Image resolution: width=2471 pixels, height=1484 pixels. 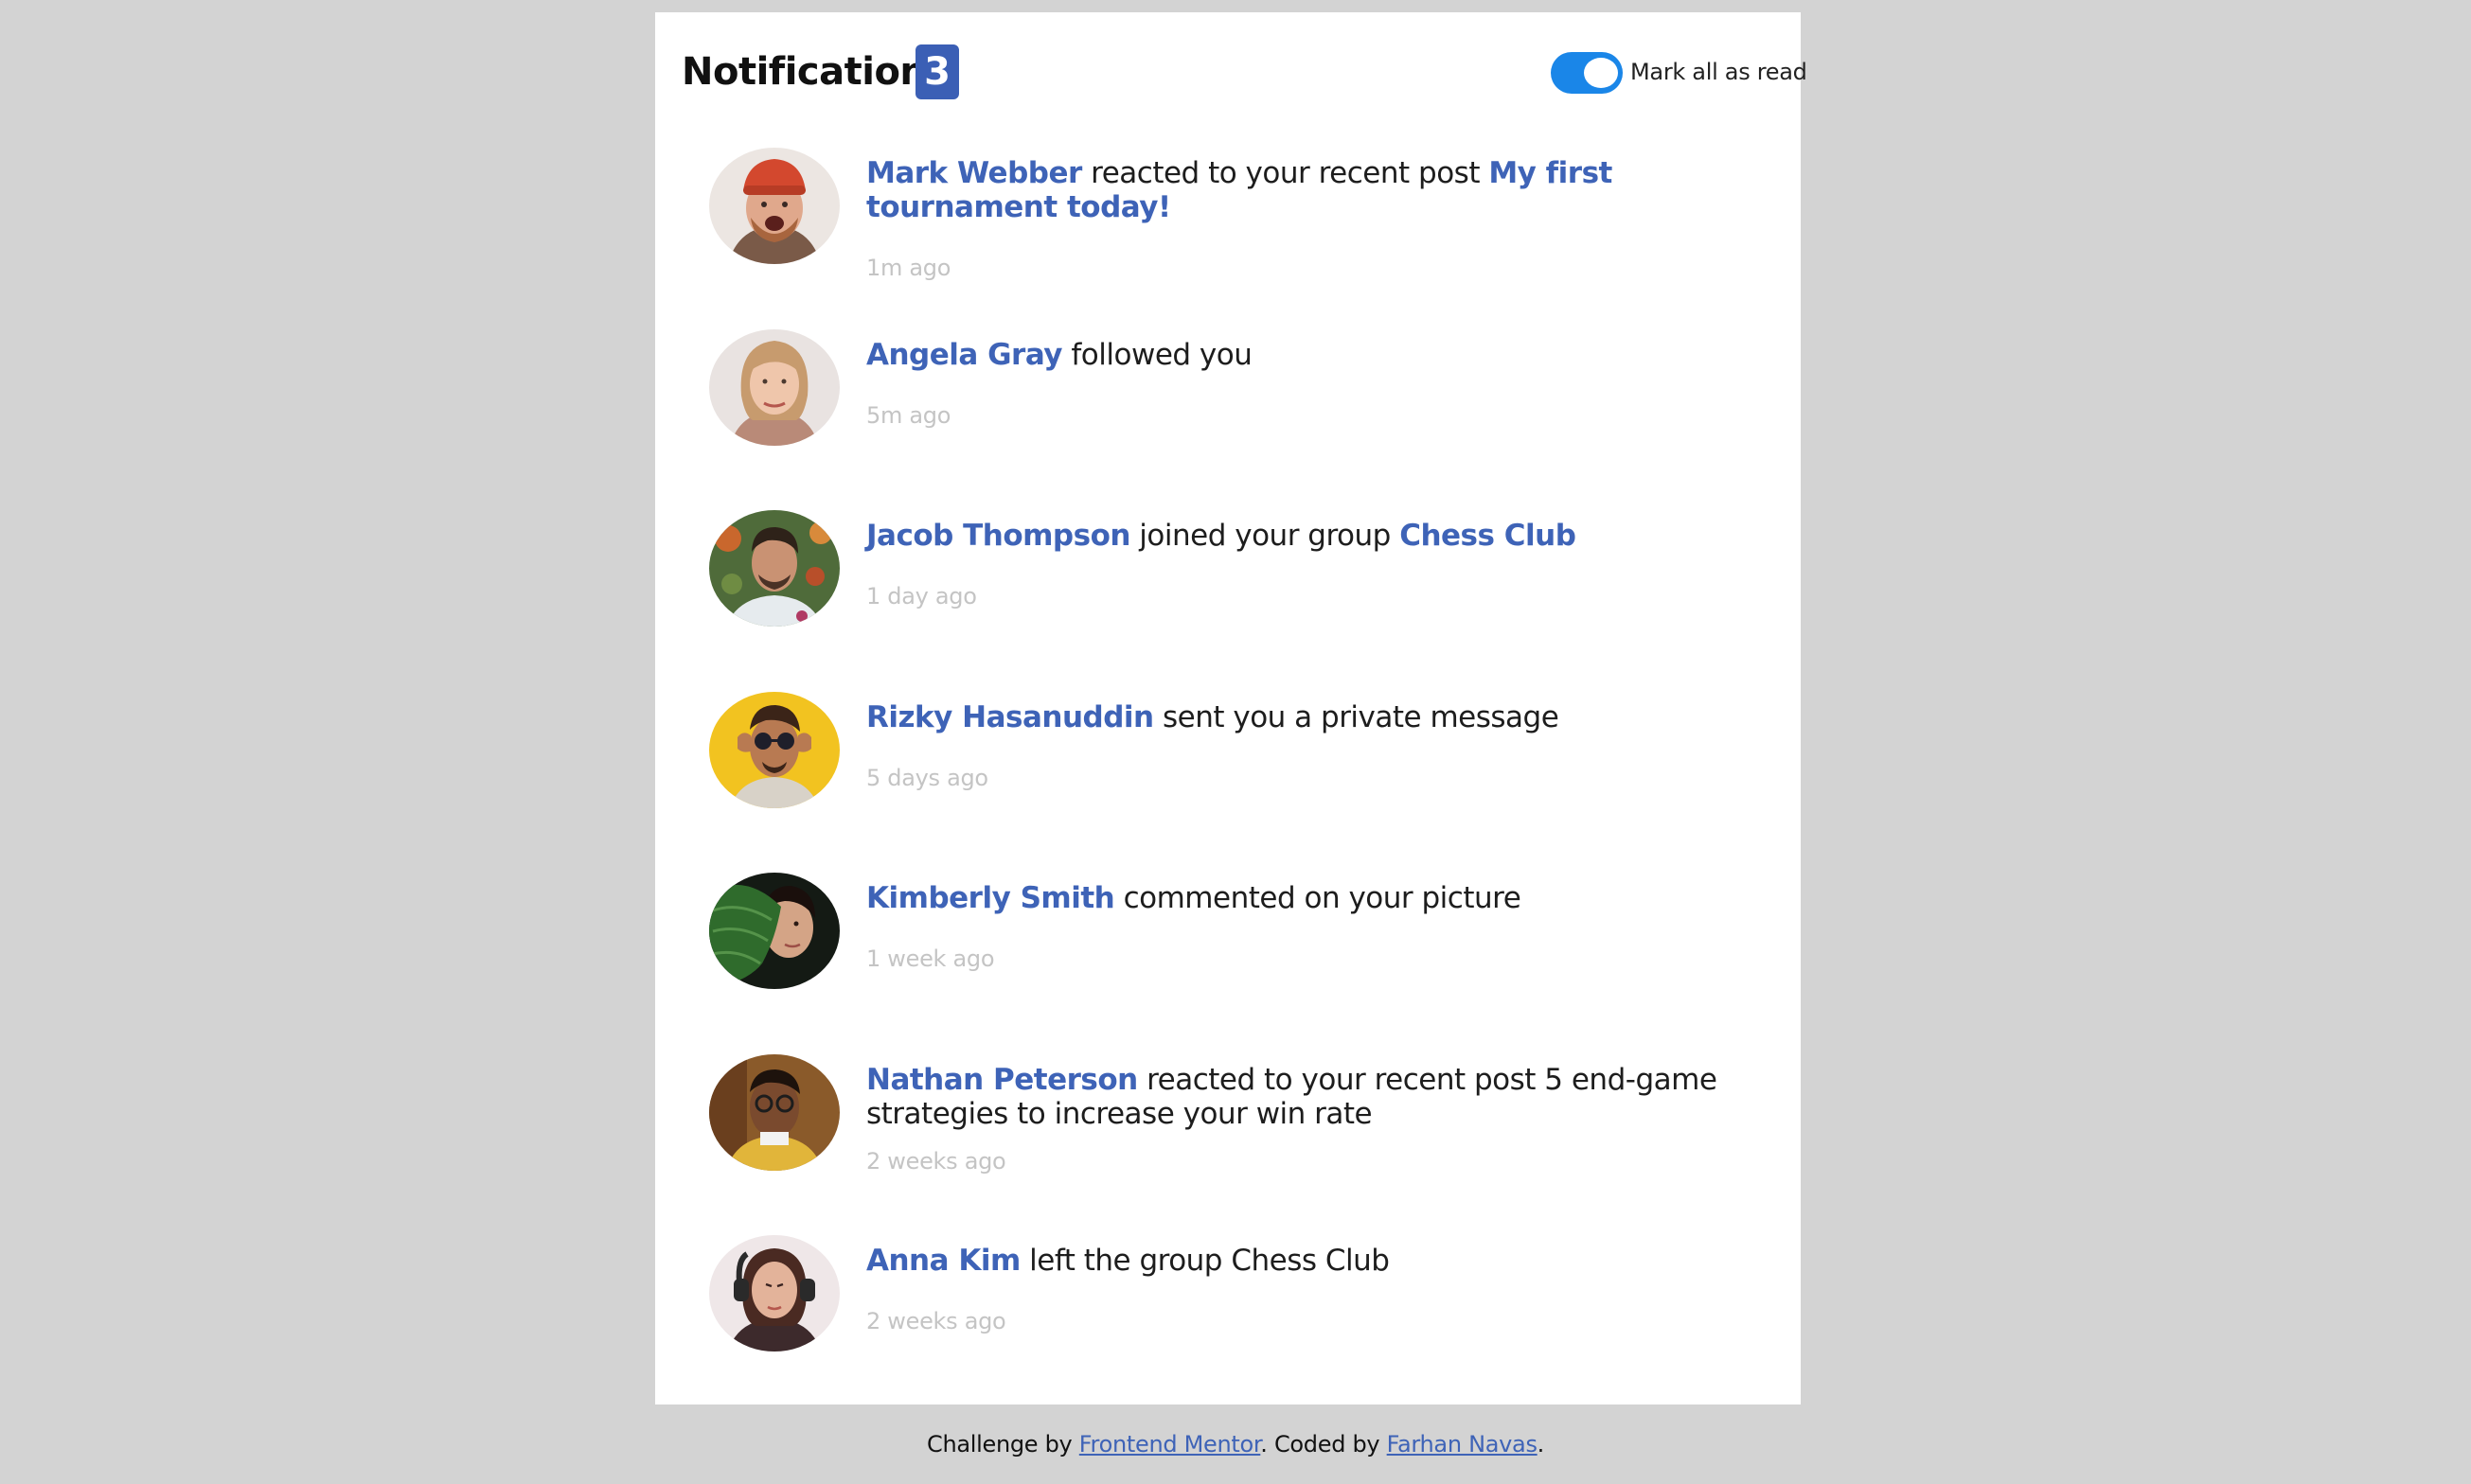 I want to click on group-name-text: Chess Club, so click(x=1310, y=1261).